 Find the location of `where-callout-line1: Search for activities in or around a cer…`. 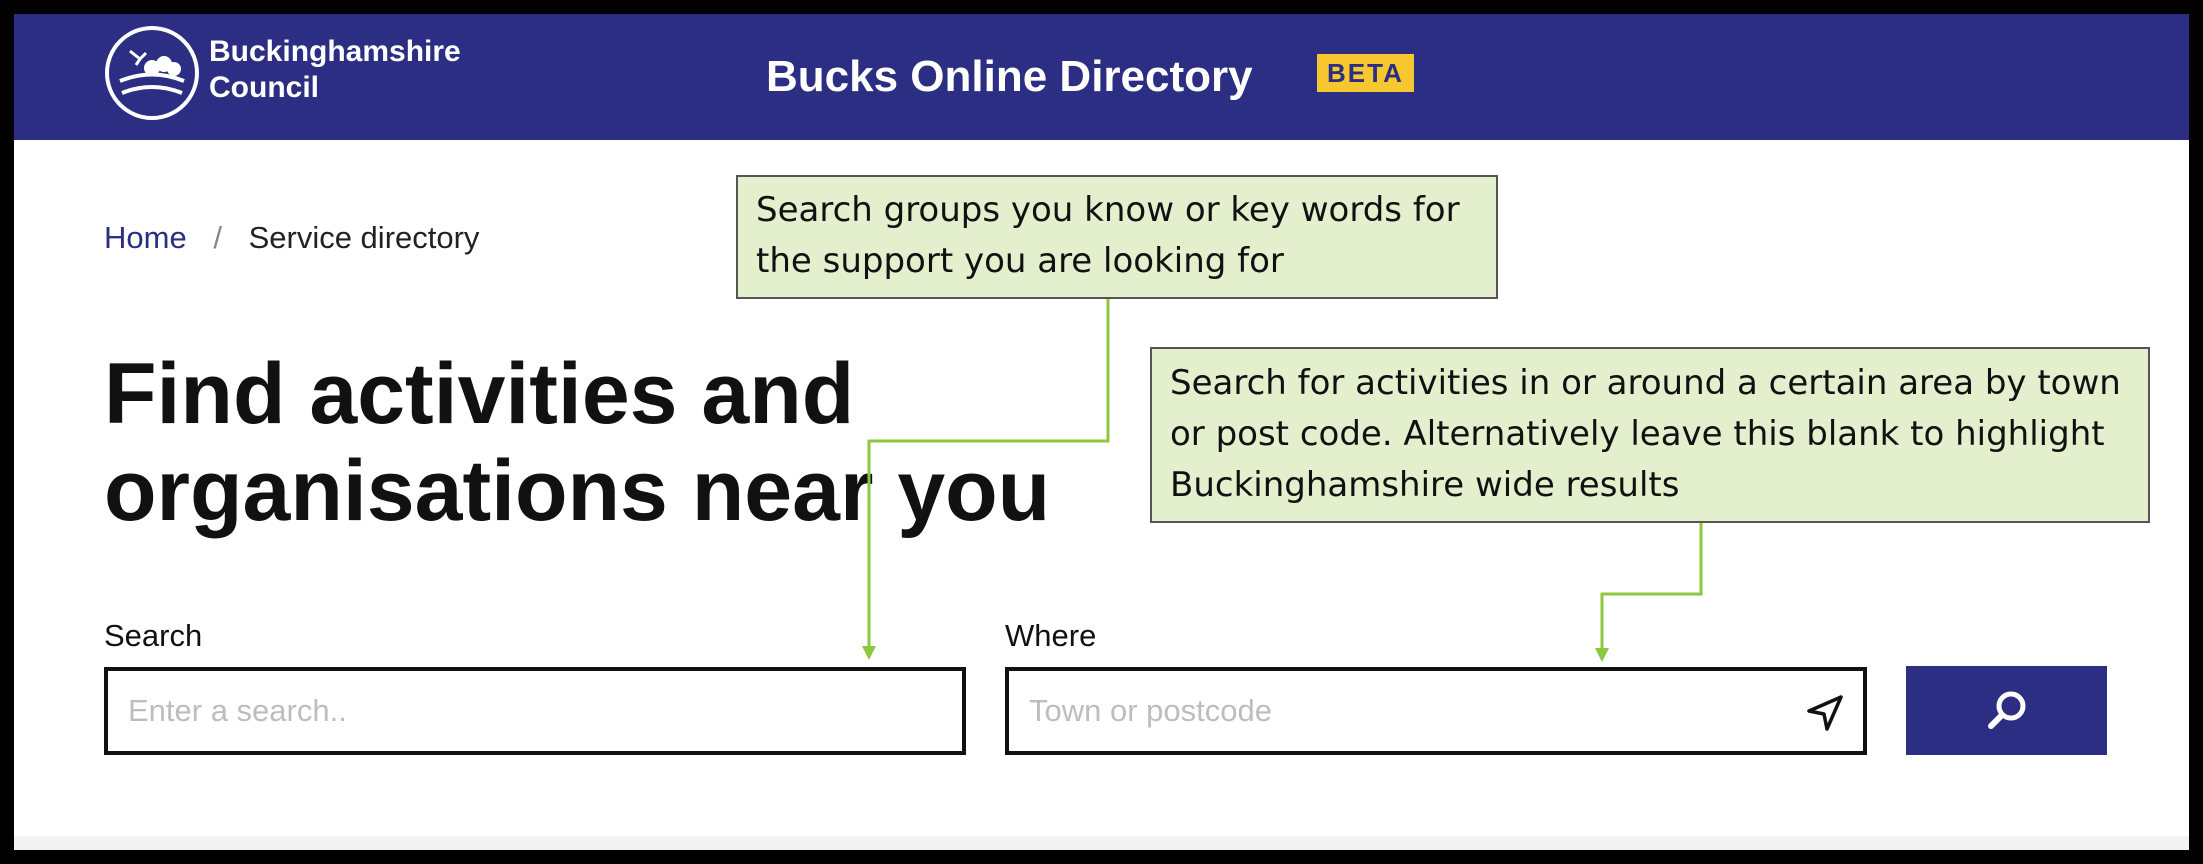

where-callout-line1: Search for activities in or around a cer… is located at coordinates (1645, 383).